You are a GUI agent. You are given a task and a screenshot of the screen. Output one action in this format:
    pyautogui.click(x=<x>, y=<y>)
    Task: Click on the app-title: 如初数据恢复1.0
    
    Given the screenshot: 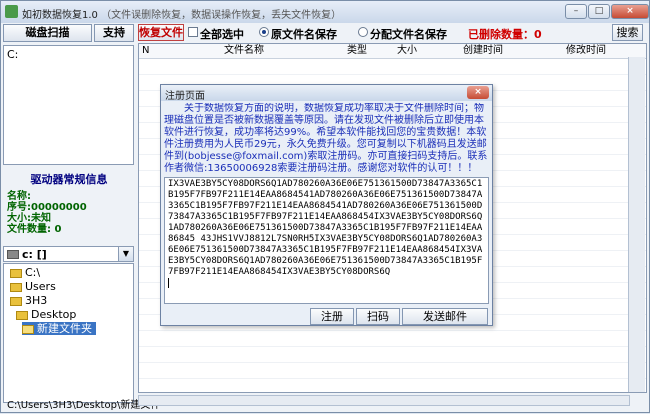 What is the action you would take?
    pyautogui.click(x=60, y=15)
    